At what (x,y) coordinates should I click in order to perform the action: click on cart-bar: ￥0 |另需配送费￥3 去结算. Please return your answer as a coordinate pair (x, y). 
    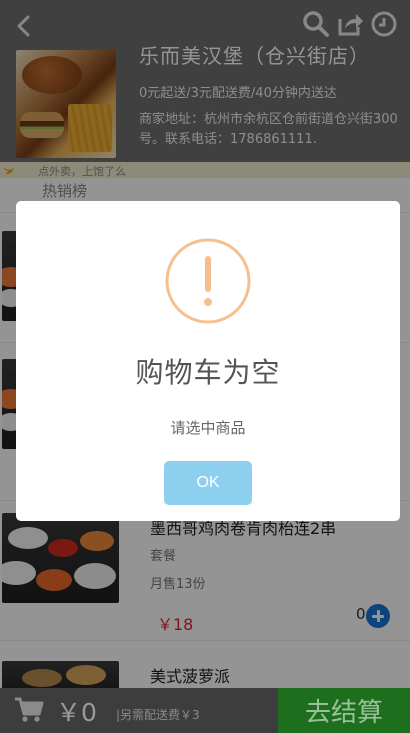
    Looking at the image, I should click on (205, 710).